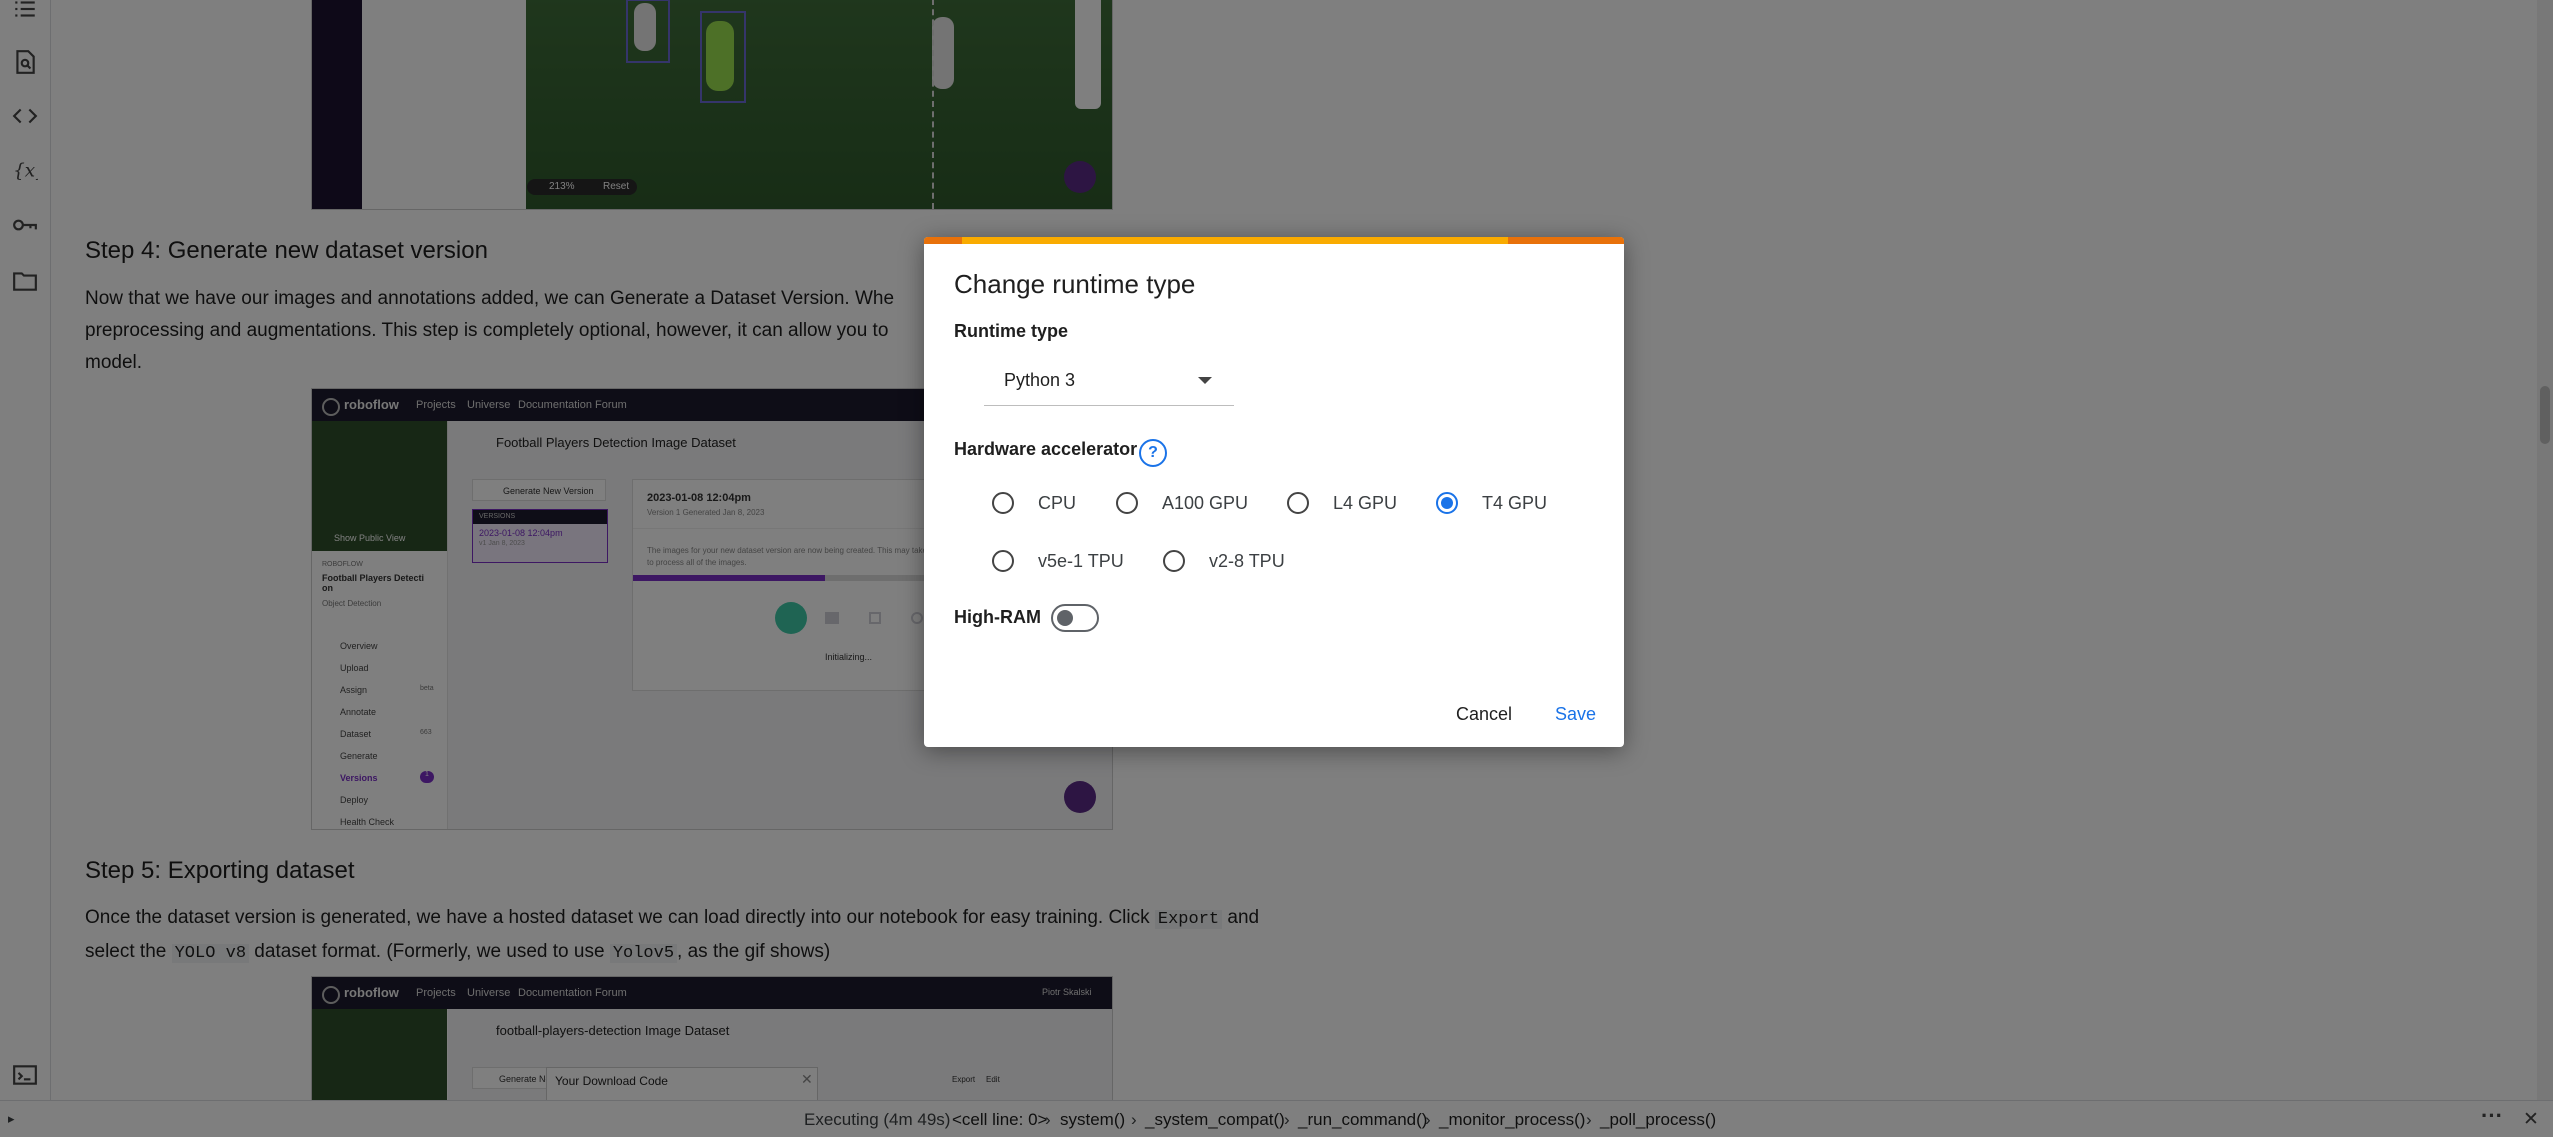  Describe the element at coordinates (1365, 502) in the screenshot. I see `accelerator-label: L4 GPU` at that location.